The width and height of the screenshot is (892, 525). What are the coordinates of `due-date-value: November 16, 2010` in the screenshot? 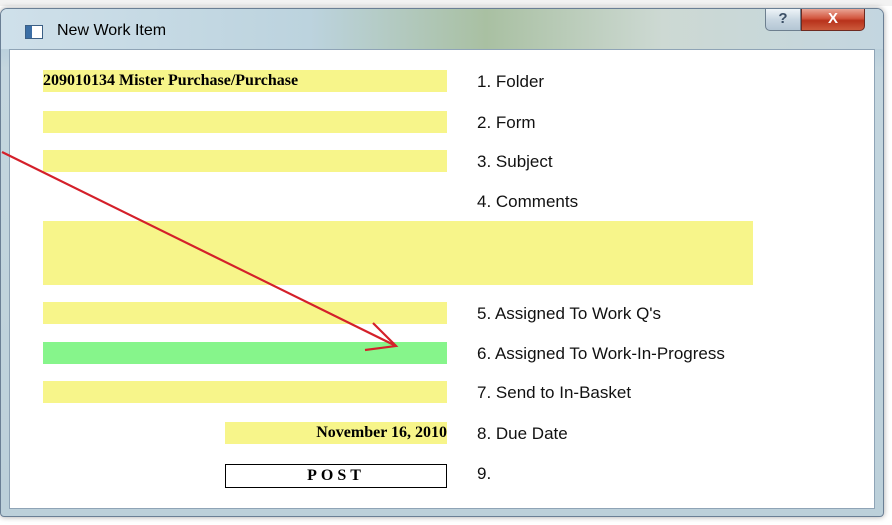 It's located at (381, 432).